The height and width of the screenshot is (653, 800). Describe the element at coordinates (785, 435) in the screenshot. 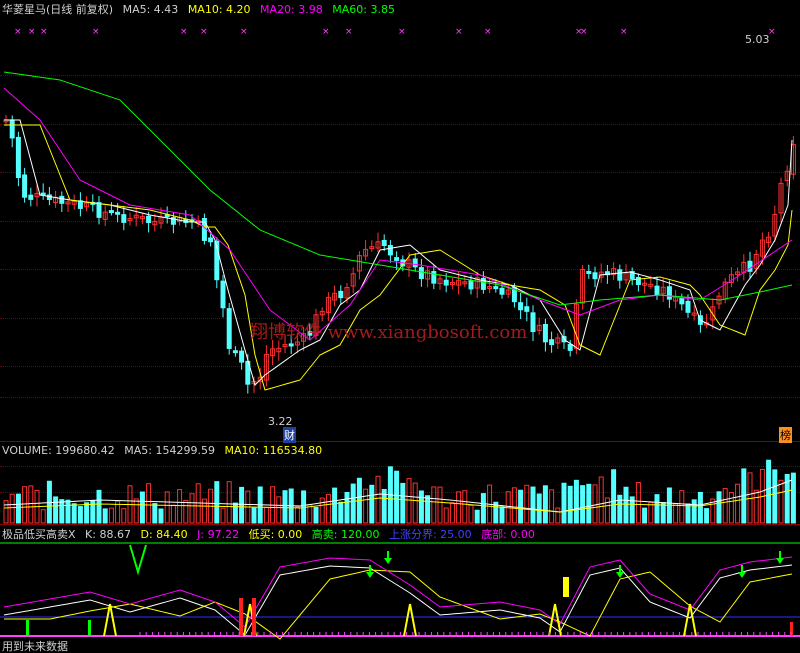

I see `bang-badge: 榜` at that location.